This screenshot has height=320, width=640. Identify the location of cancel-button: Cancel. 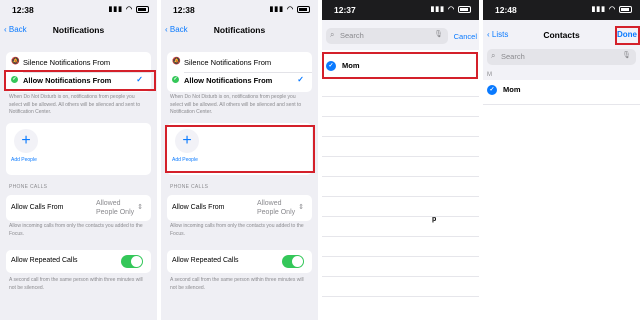
(465, 36).